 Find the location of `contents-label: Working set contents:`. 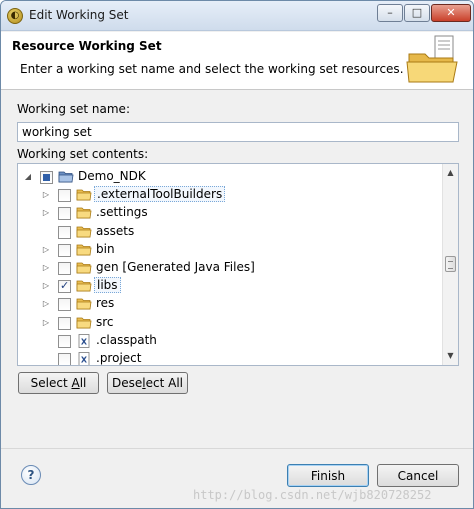

contents-label: Working set contents: is located at coordinates (83, 154).